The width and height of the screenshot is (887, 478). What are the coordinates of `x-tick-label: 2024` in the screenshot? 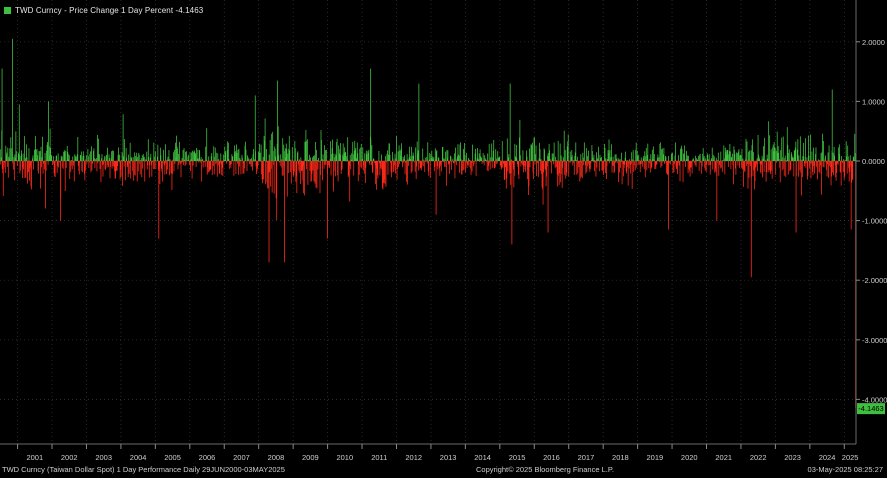 It's located at (827, 457).